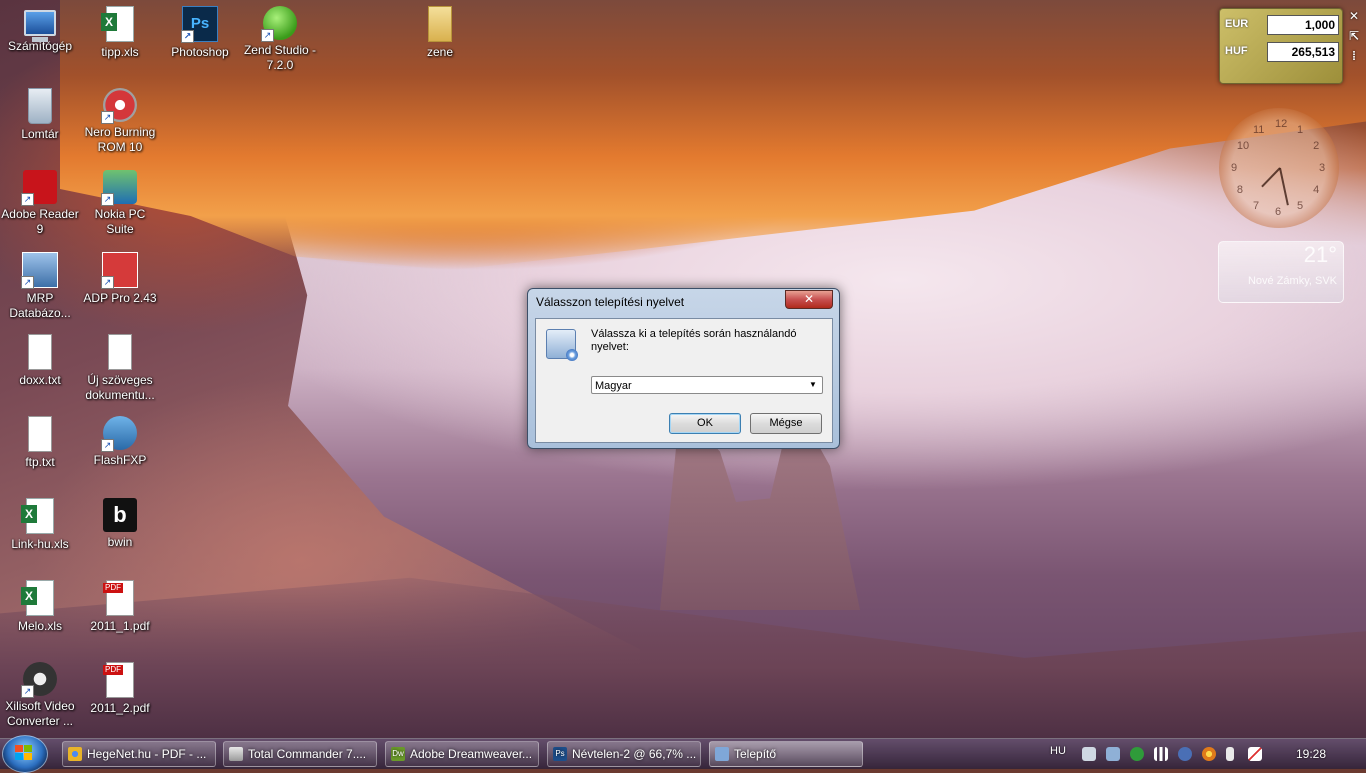  Describe the element at coordinates (120, 277) in the screenshot. I see `desktop-icon-adp-pro: ↗ ADP Pro 2.43` at that location.